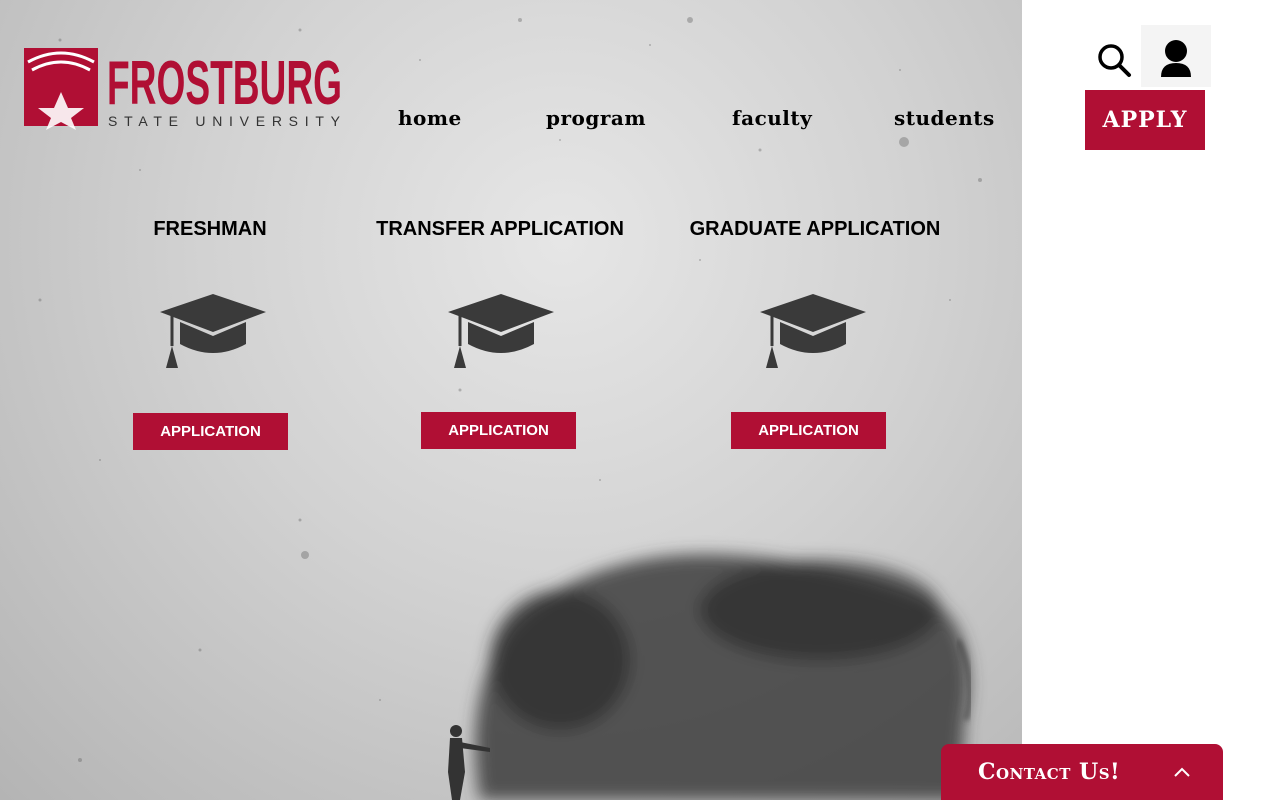  Describe the element at coordinates (1182, 772) in the screenshot. I see `chevron-up-icon` at that location.